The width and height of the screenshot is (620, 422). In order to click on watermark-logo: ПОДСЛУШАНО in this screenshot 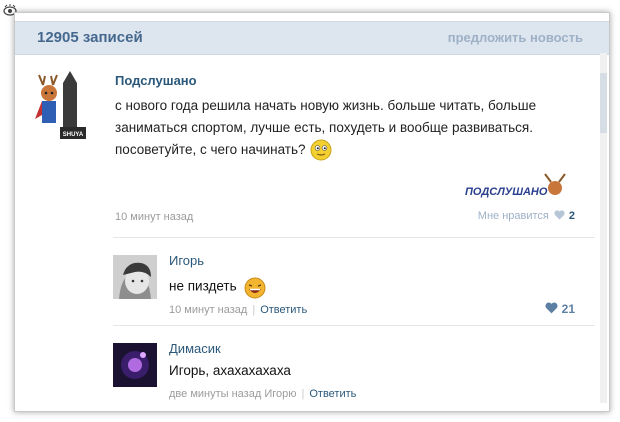, I will do `click(515, 185)`.